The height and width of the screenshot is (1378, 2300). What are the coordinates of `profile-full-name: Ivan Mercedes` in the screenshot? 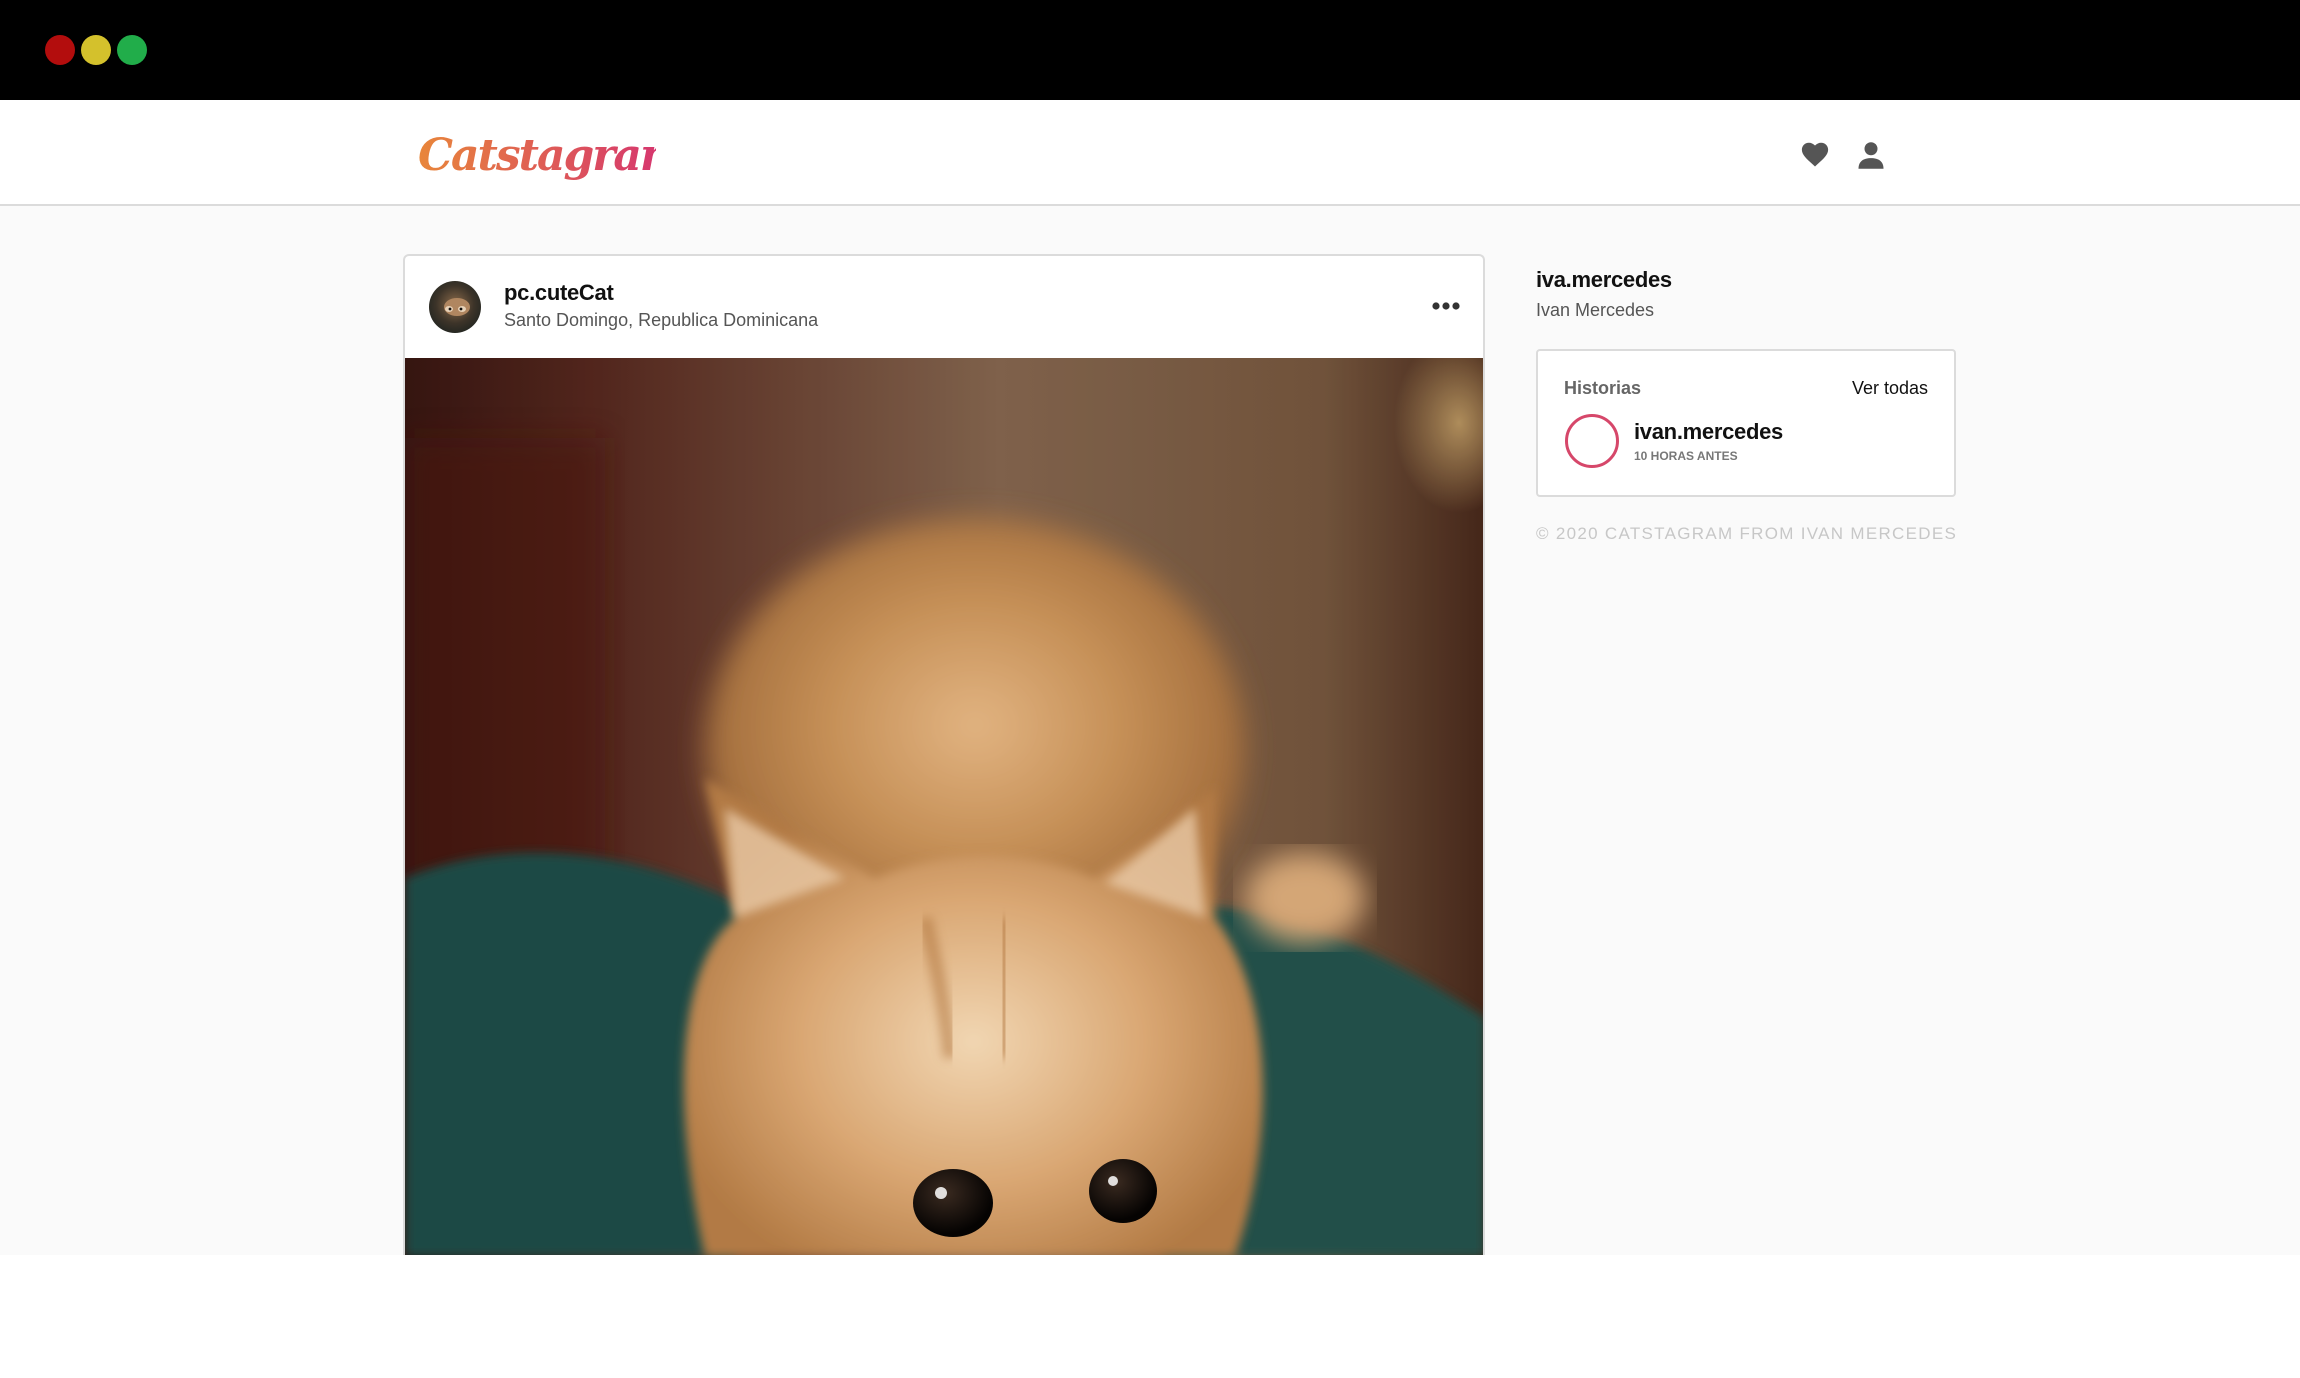 It's located at (1595, 310).